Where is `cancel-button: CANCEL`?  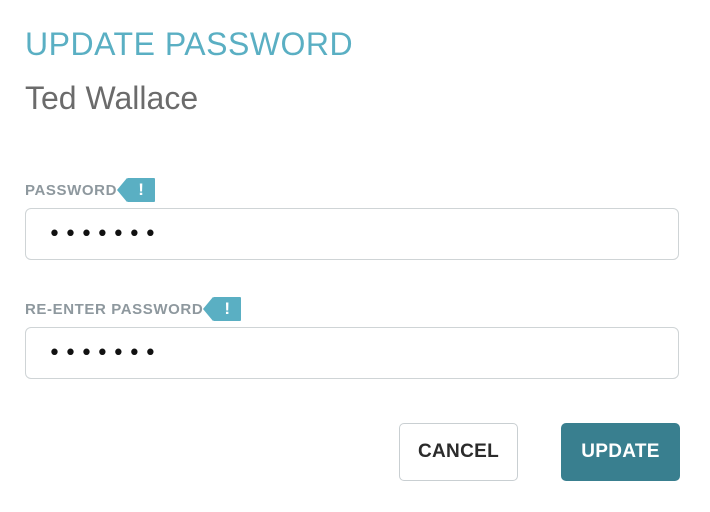
cancel-button: CANCEL is located at coordinates (458, 452).